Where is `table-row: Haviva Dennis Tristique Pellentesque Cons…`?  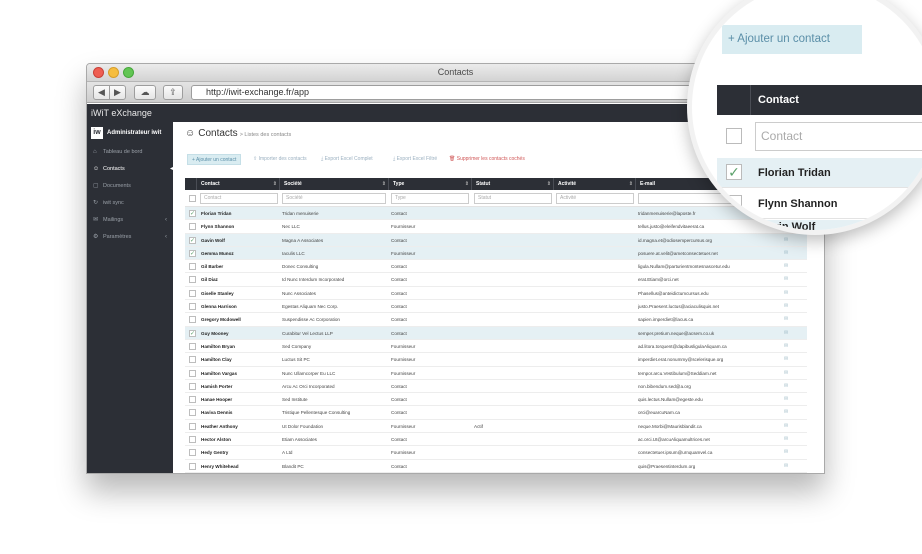 table-row: Haviva Dennis Tristique Pellentesque Cons… is located at coordinates (496, 413).